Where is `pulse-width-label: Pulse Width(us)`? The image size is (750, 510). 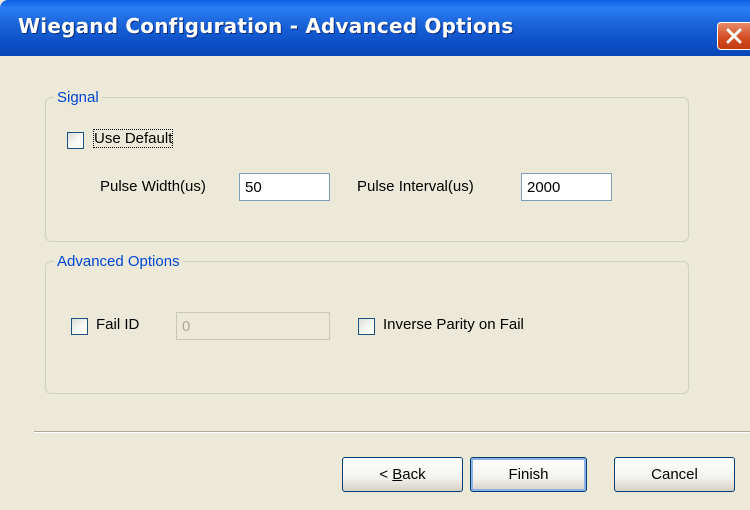
pulse-width-label: Pulse Width(us) is located at coordinates (153, 186).